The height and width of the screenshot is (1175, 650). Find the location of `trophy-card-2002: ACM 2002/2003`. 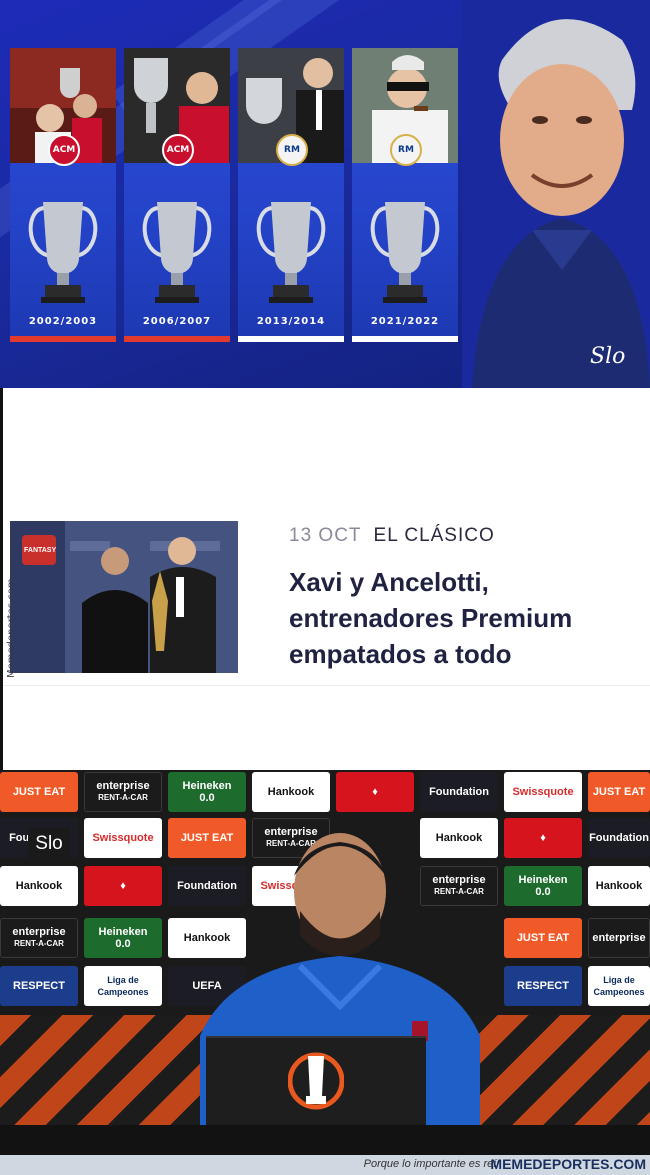

trophy-card-2002: ACM 2002/2003 is located at coordinates (63, 195).